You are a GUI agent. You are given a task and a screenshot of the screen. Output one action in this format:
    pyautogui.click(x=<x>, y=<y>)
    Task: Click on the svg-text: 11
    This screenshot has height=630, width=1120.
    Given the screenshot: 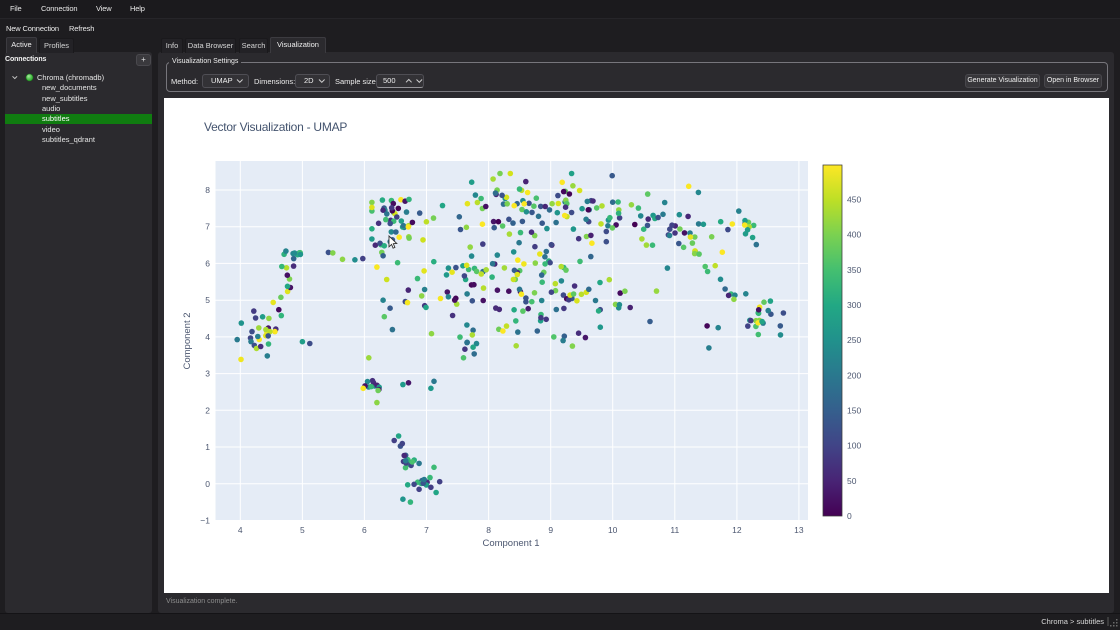 What is the action you would take?
    pyautogui.click(x=674, y=530)
    